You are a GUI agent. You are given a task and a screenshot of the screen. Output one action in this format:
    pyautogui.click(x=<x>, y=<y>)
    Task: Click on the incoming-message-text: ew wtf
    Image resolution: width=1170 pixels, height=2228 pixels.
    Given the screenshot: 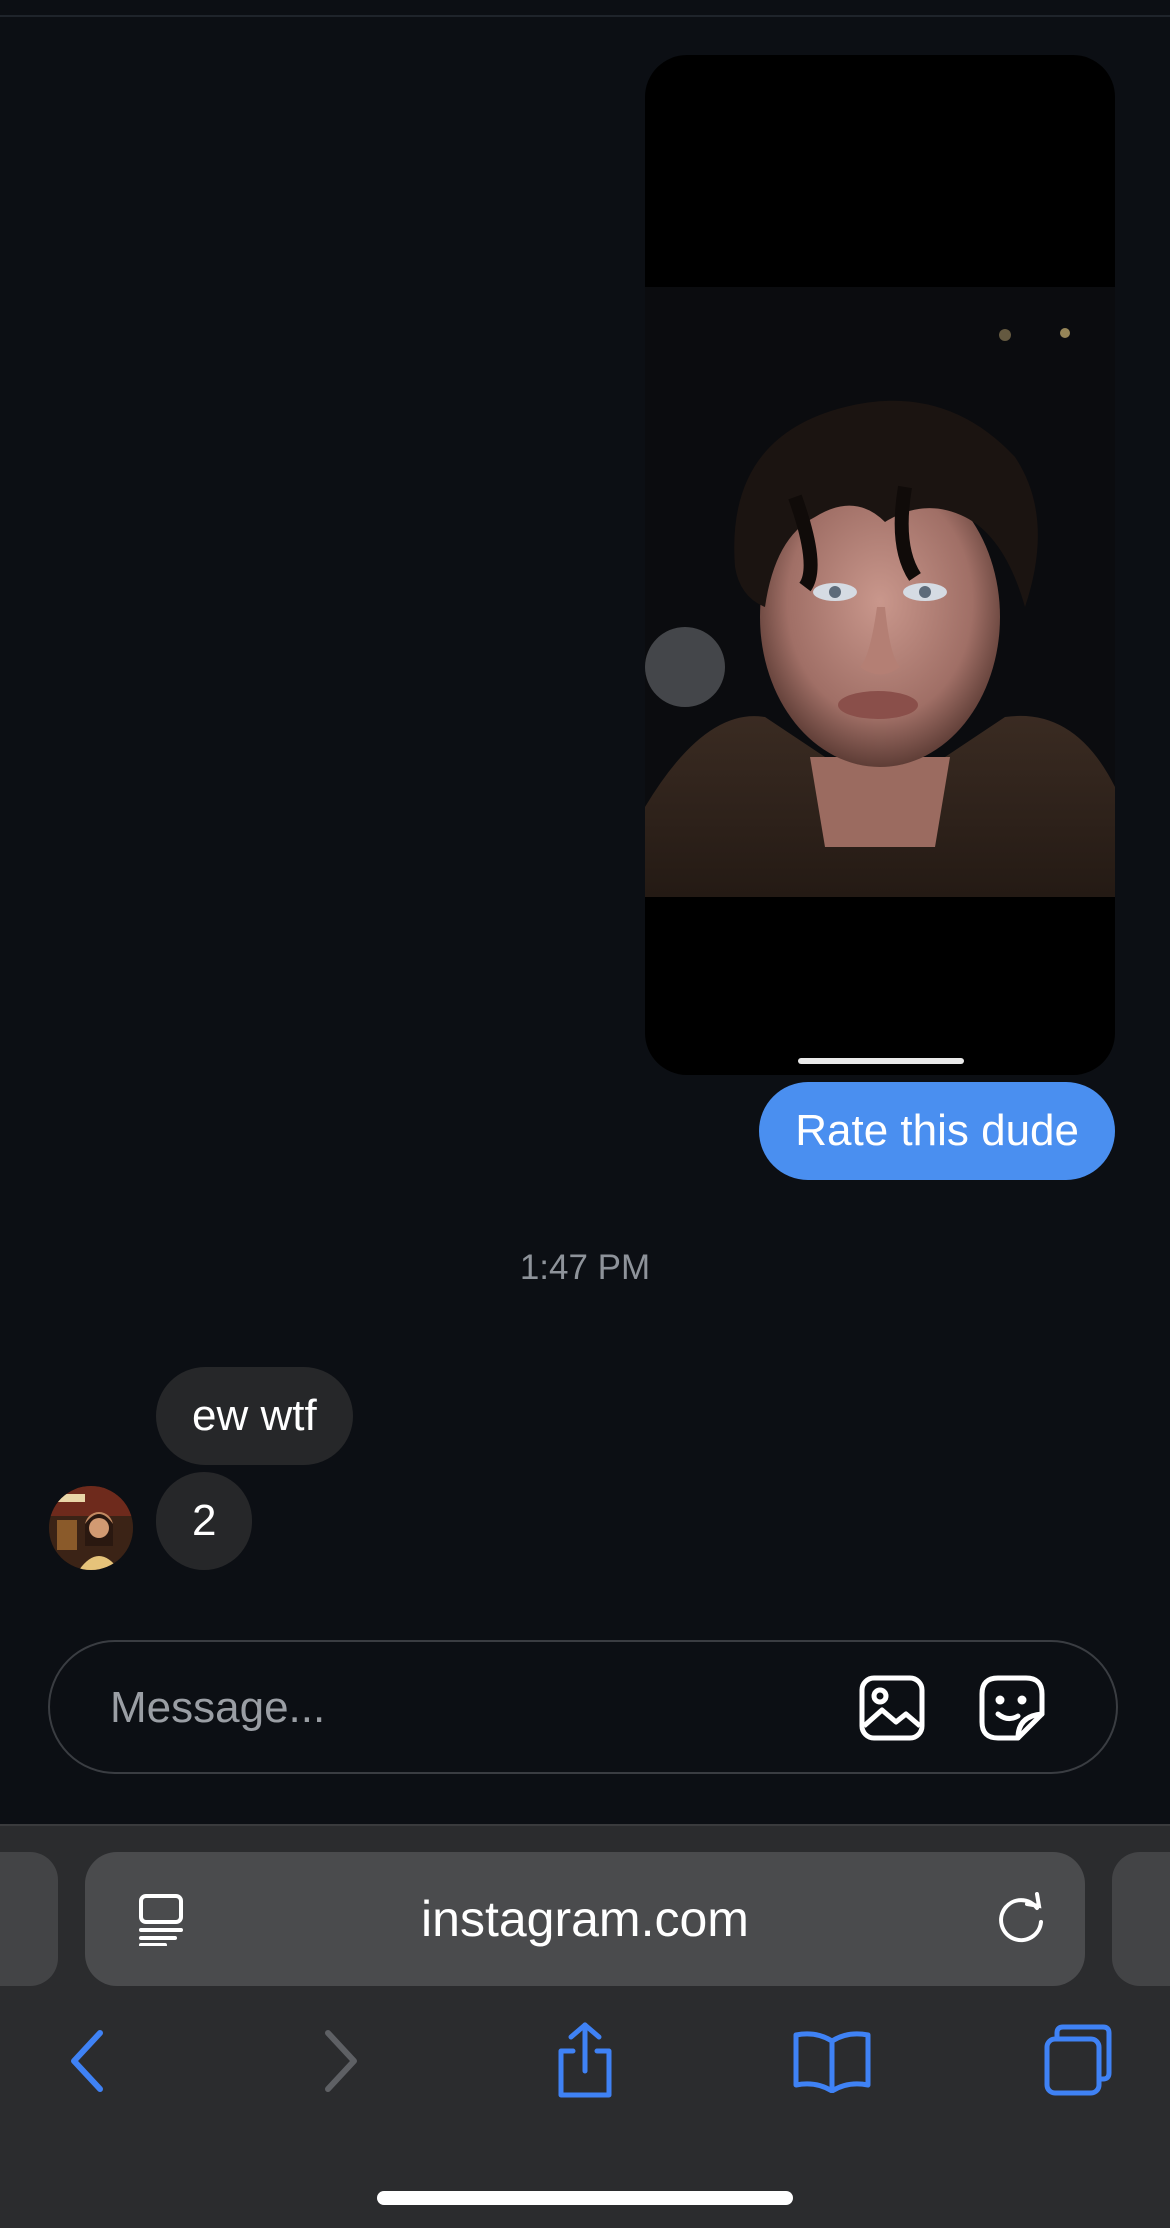 What is the action you would take?
    pyautogui.click(x=254, y=1415)
    